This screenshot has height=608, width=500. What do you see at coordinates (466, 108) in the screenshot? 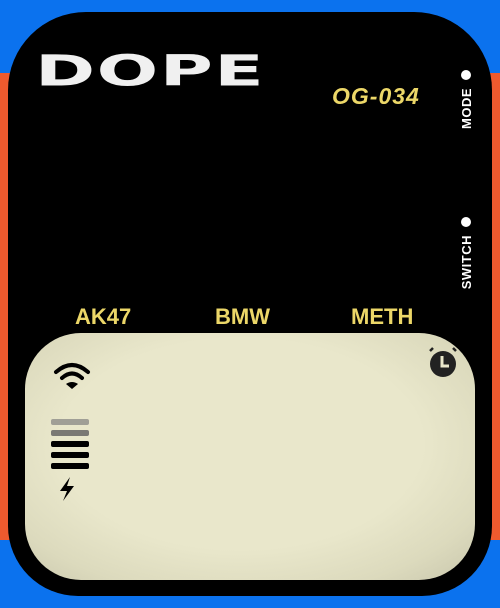
I see `mode-label: MODE` at bounding box center [466, 108].